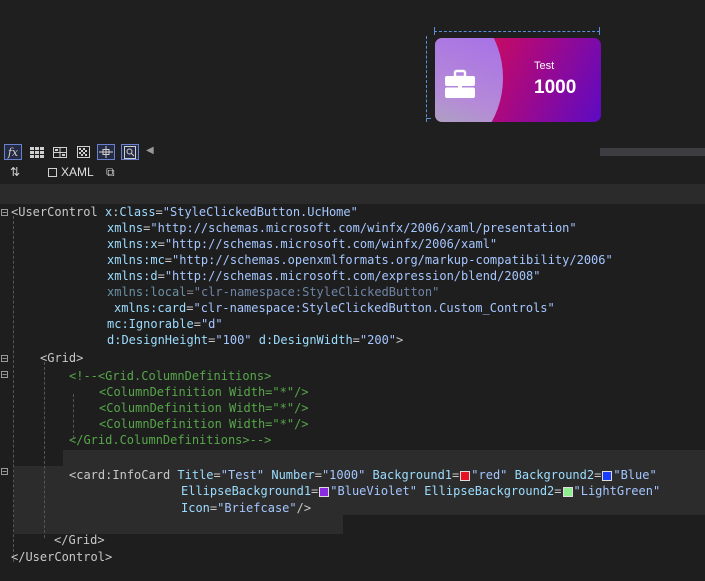 The width and height of the screenshot is (705, 581). What do you see at coordinates (170, 376) in the screenshot?
I see `code-line: <!--<Grid.ColumnDefinitions>` at bounding box center [170, 376].